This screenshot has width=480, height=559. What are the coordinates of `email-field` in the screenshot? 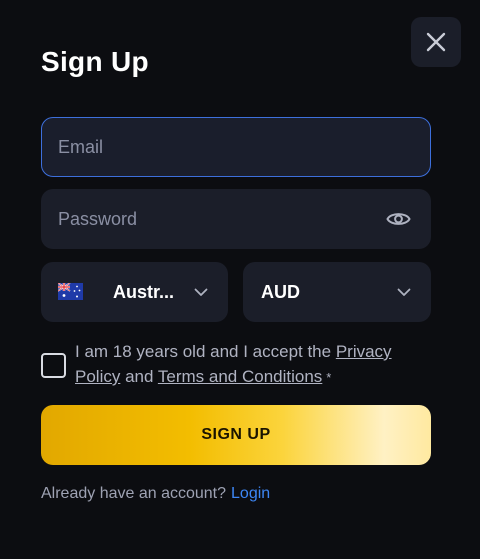 It's located at (236, 147).